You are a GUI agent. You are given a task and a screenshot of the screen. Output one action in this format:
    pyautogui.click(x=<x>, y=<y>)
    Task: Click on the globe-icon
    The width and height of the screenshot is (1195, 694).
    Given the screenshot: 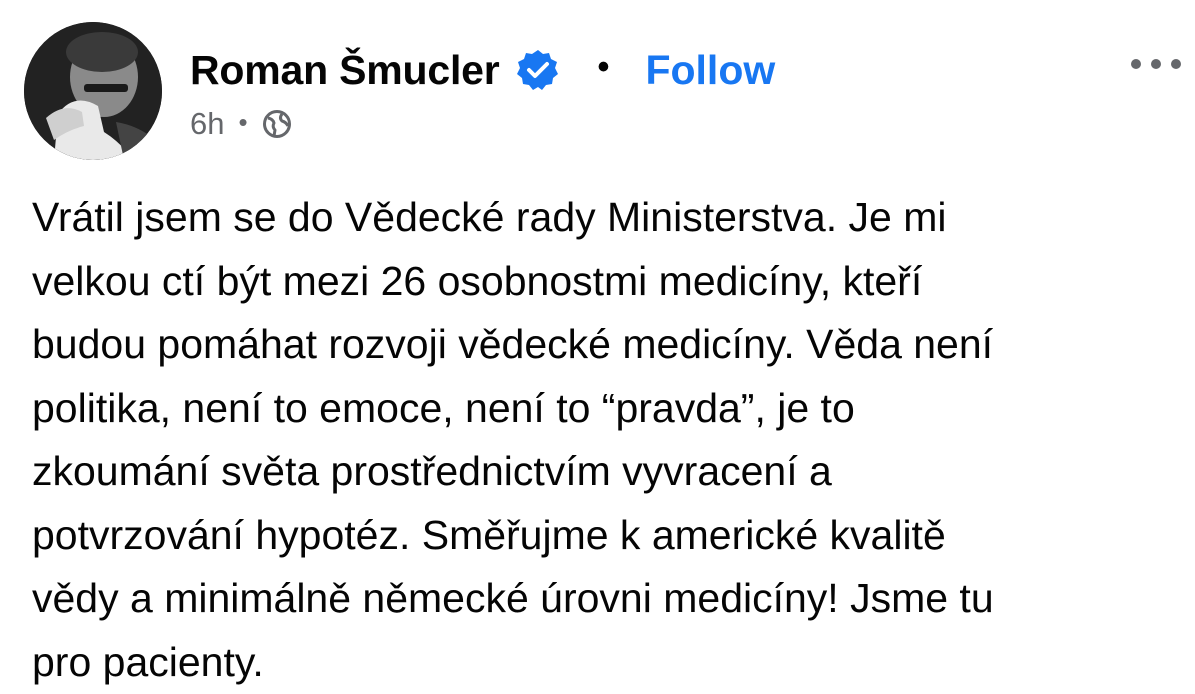 What is the action you would take?
    pyautogui.click(x=277, y=124)
    